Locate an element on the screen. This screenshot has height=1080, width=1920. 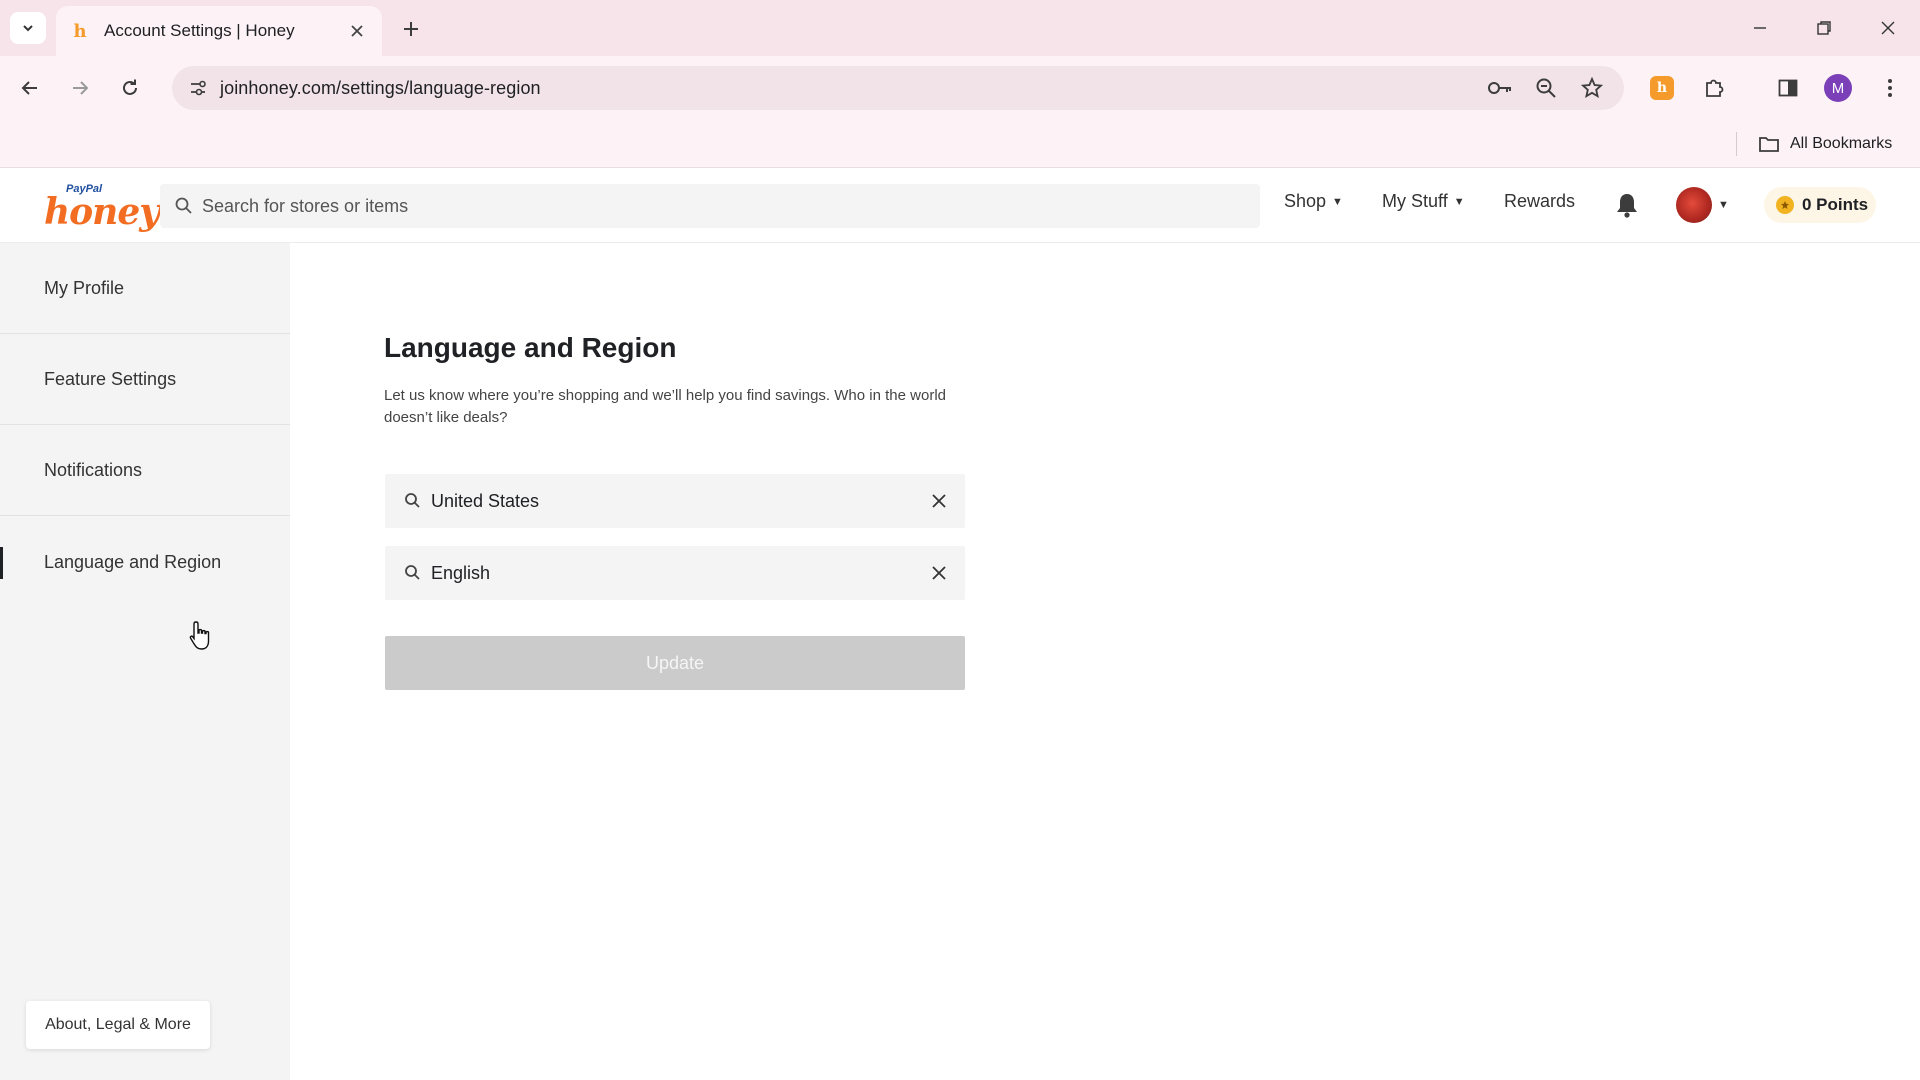
nav-rewards: Rewards is located at coordinates (1539, 201).